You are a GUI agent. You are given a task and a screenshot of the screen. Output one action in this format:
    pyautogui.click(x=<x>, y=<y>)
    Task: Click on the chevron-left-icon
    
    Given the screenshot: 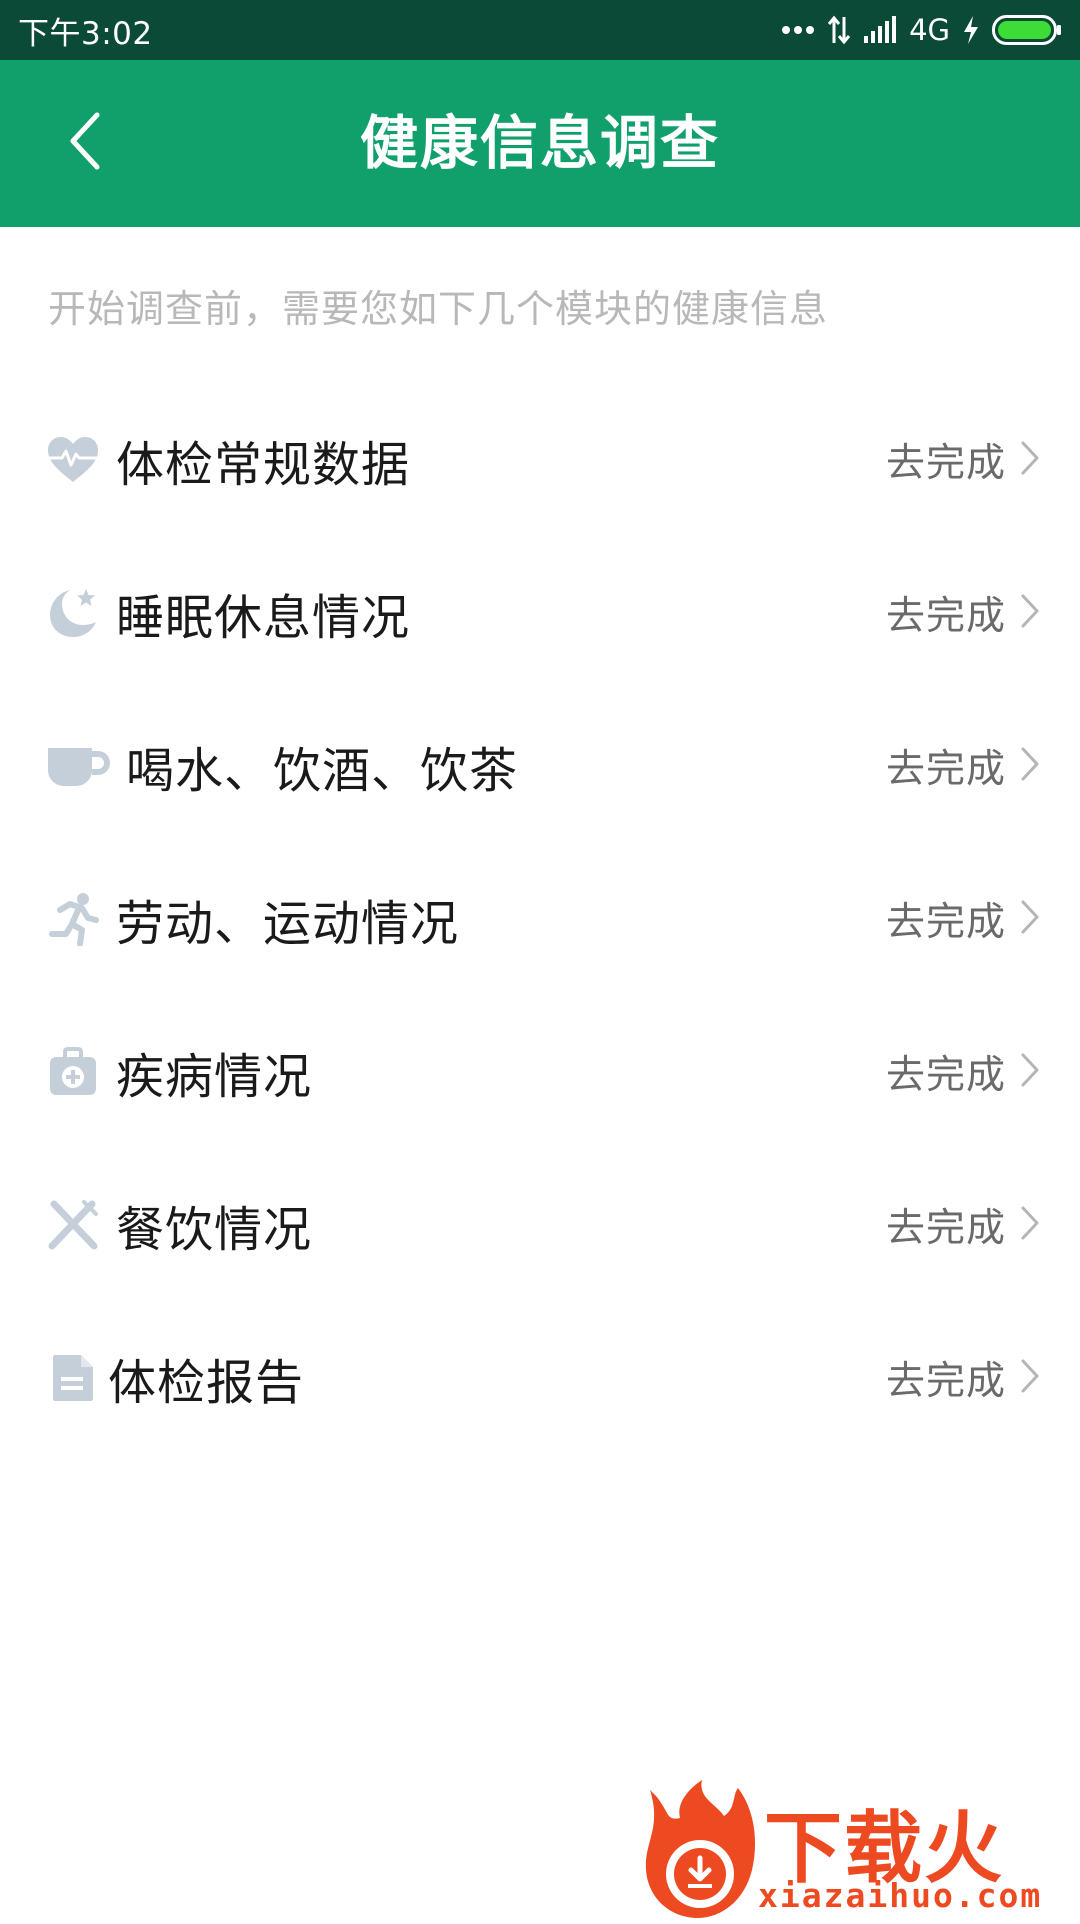 What is the action you would take?
    pyautogui.click(x=85, y=143)
    